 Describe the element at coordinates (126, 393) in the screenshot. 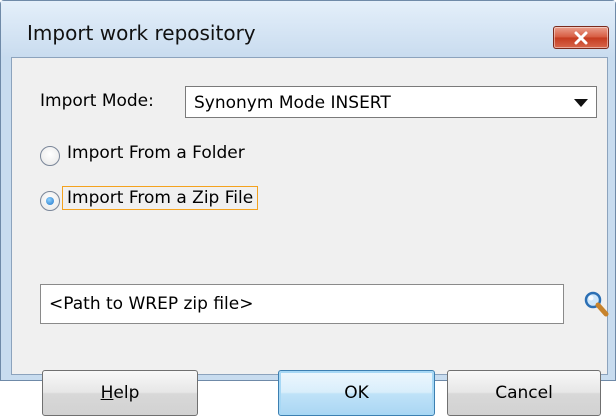

I see `help-label: elp` at that location.